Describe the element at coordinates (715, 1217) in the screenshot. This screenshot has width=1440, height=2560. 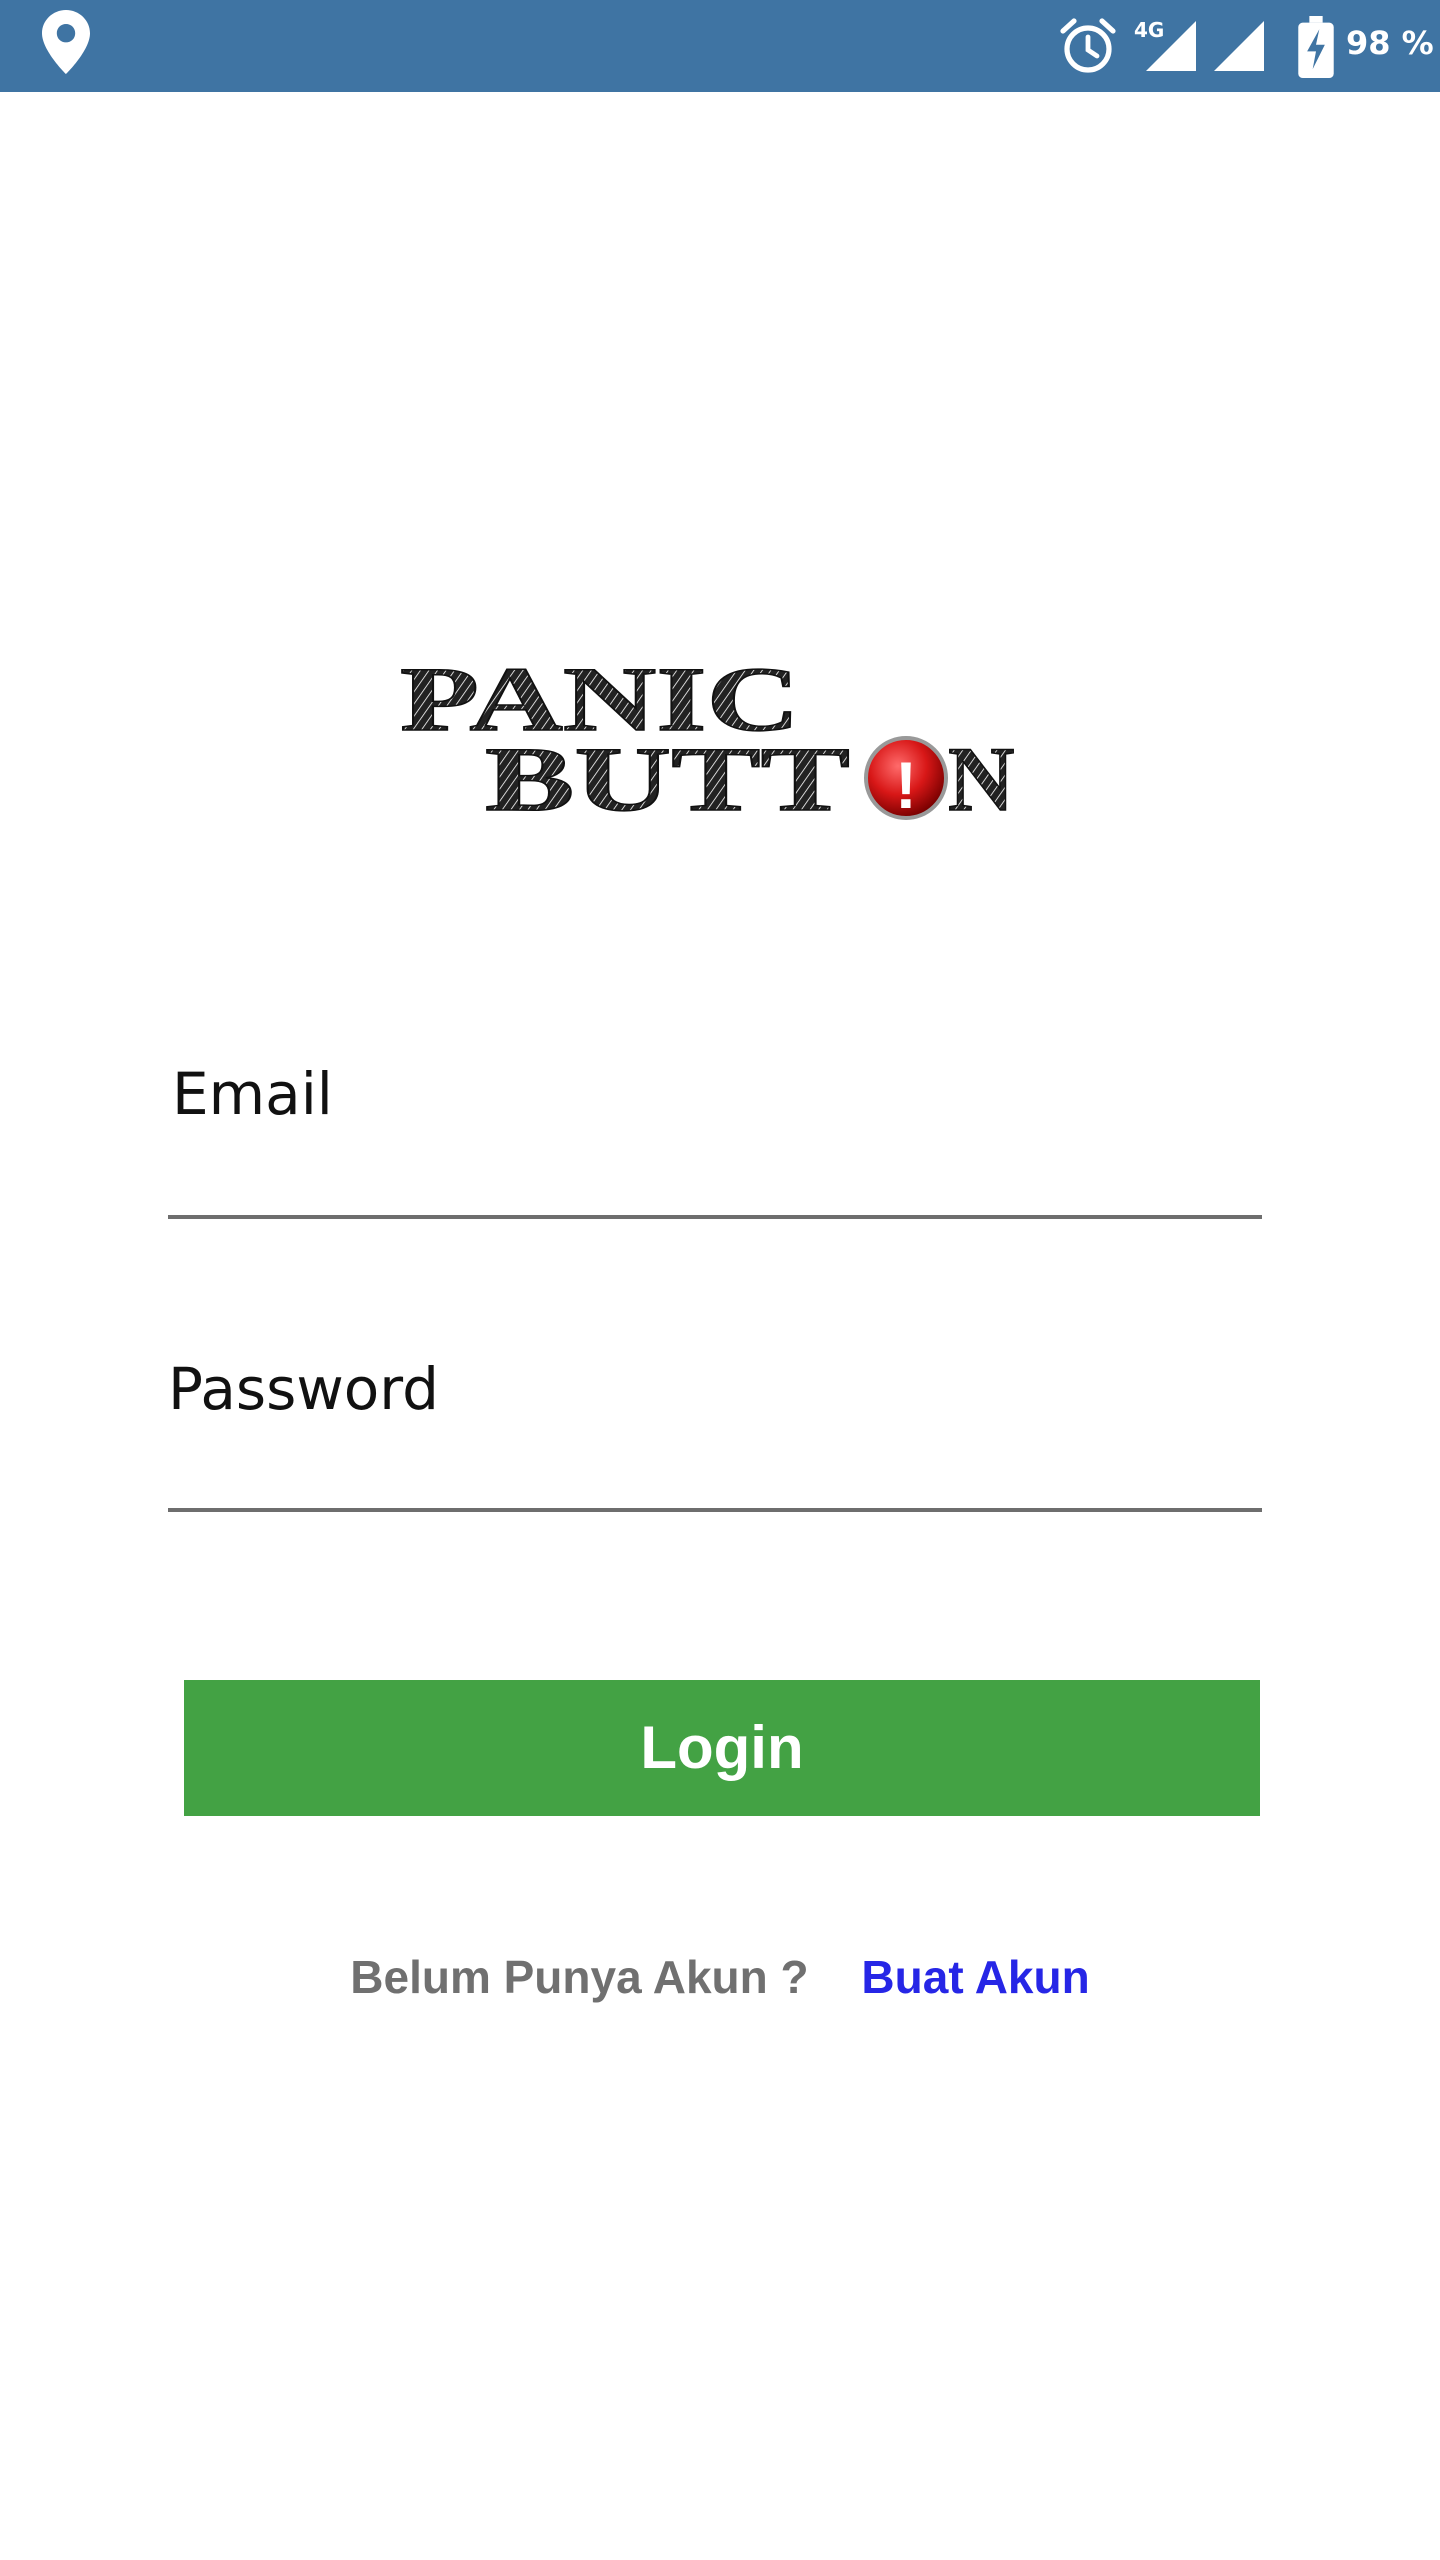
I see `email-underline` at that location.